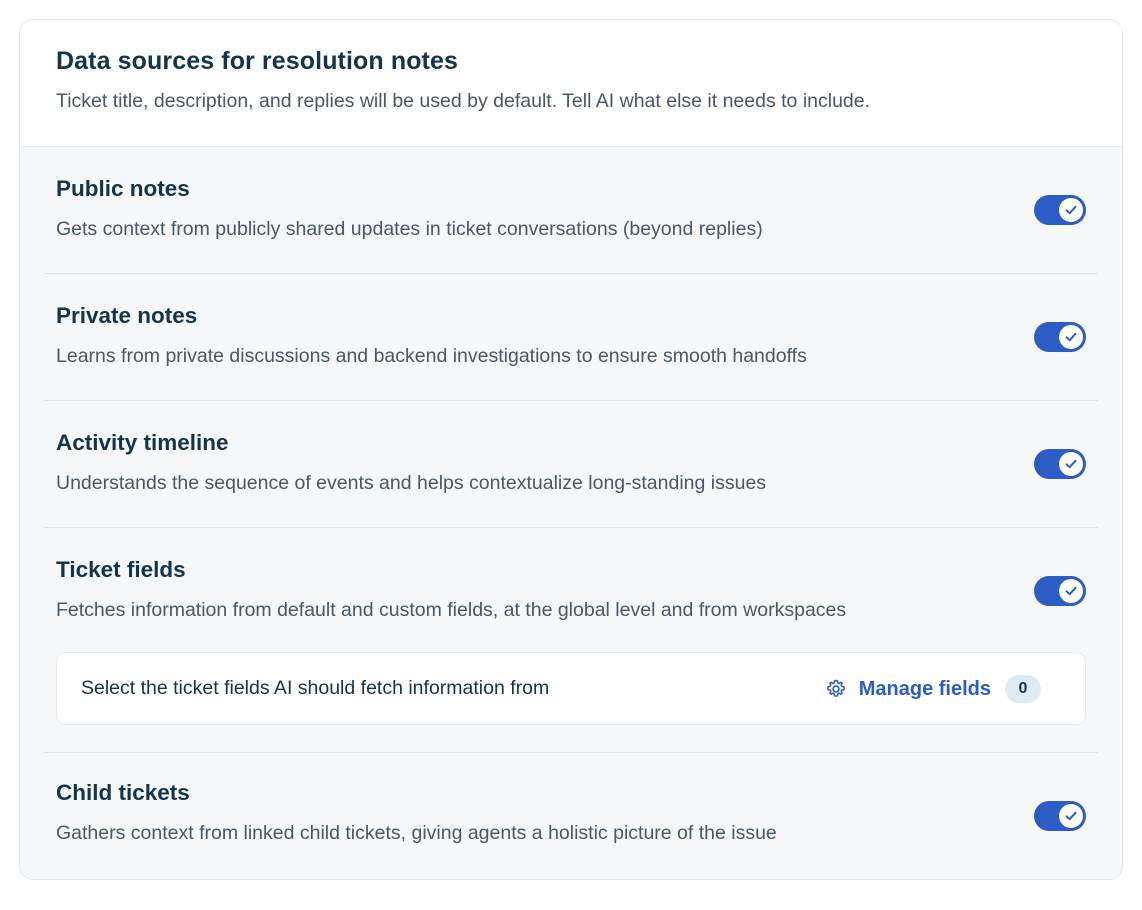 The height and width of the screenshot is (910, 1142). I want to click on section-title: Public notes, so click(123, 188).